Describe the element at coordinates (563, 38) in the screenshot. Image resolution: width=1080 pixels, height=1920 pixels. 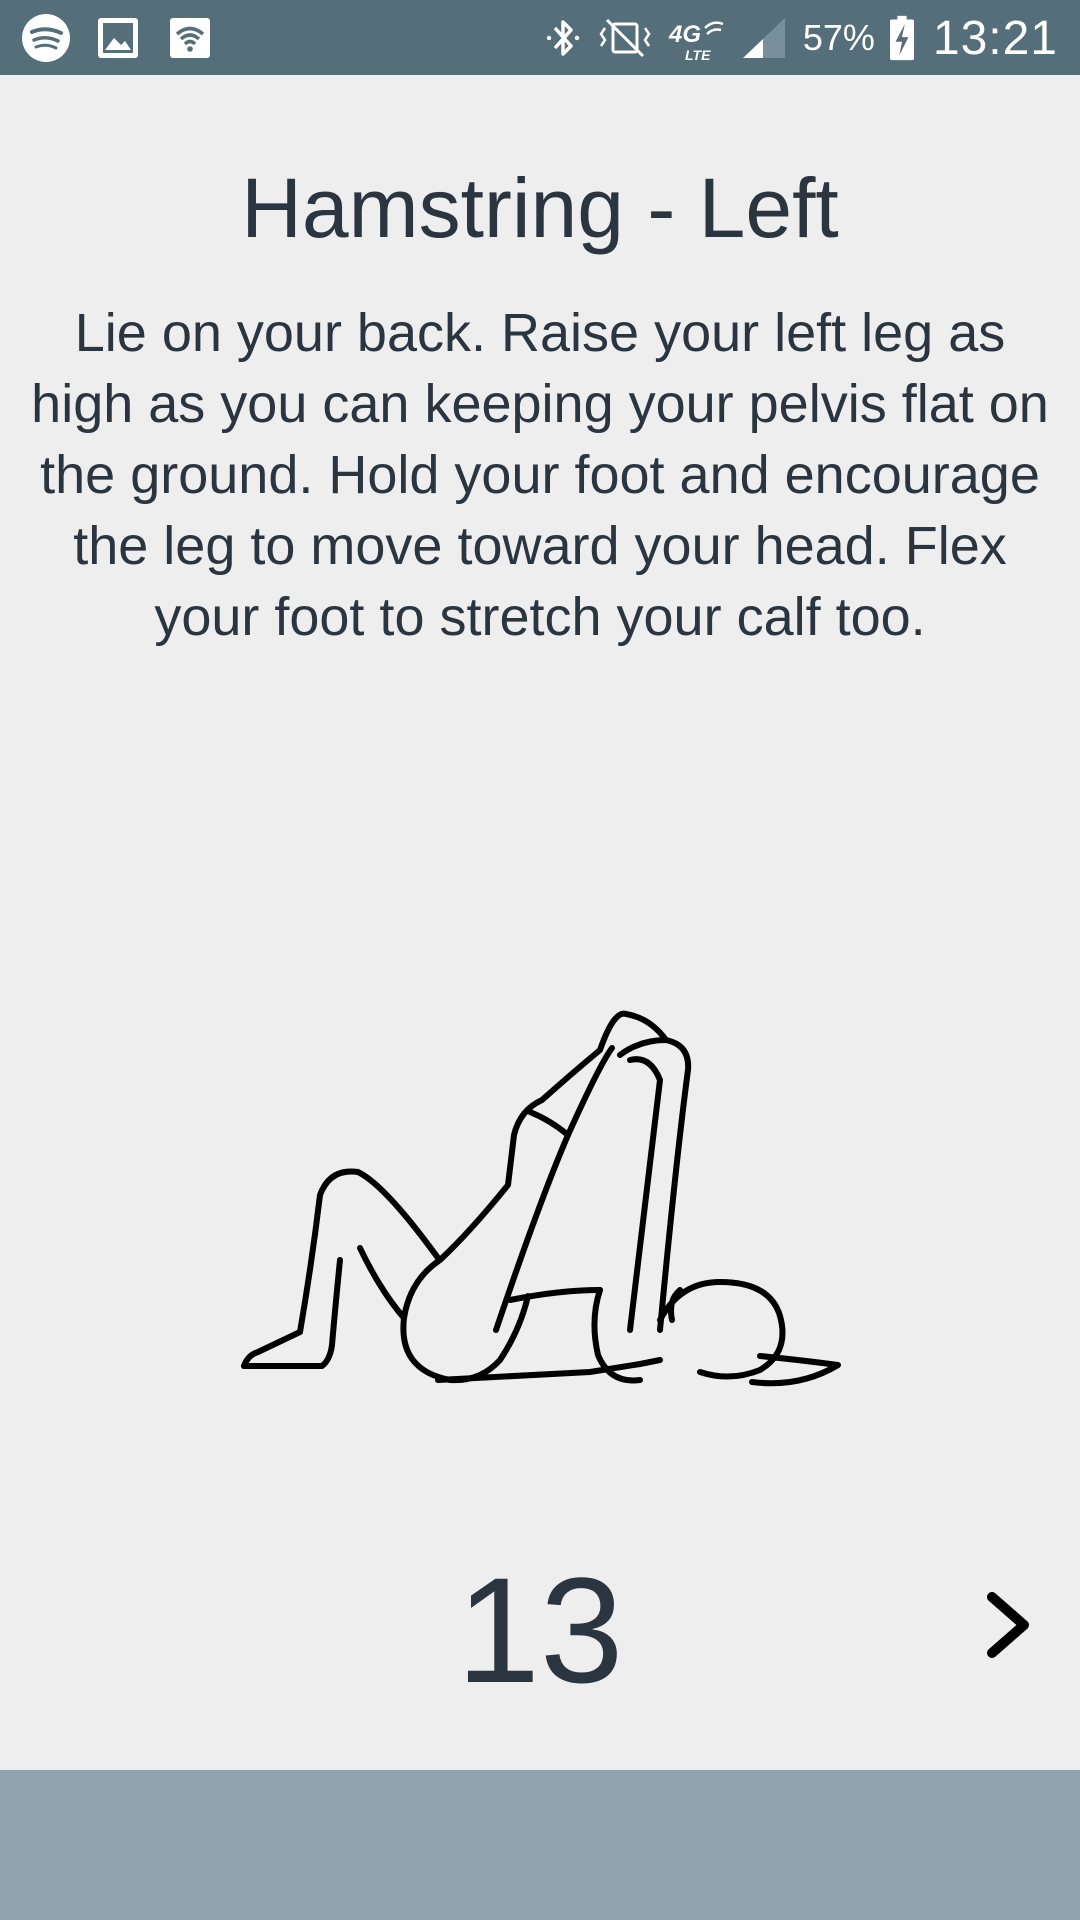
I see `bluetooth-icon` at that location.